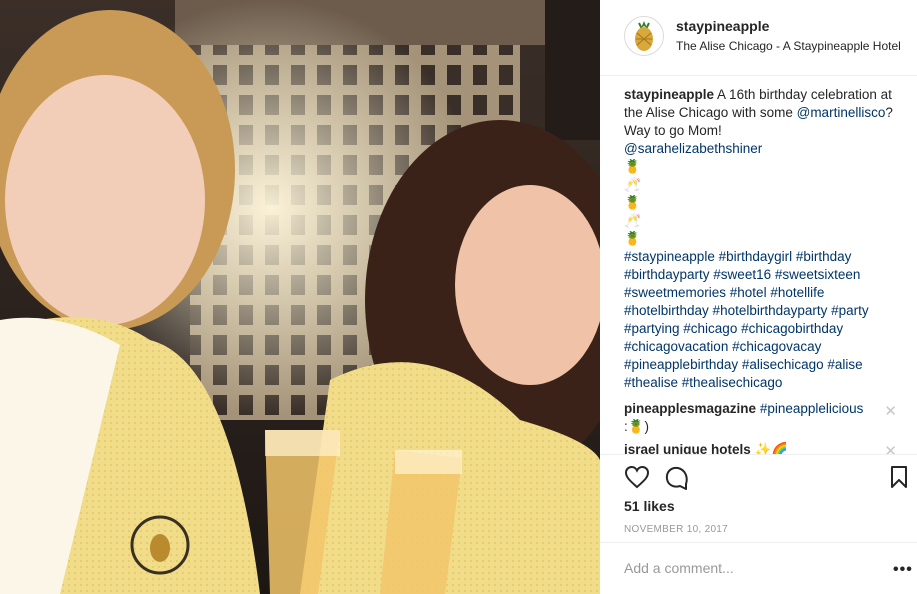 The width and height of the screenshot is (917, 594). What do you see at coordinates (754, 418) in the screenshot?
I see `comment-item: pineapplesmagazine #pineapplelicious :🍍)` at bounding box center [754, 418].